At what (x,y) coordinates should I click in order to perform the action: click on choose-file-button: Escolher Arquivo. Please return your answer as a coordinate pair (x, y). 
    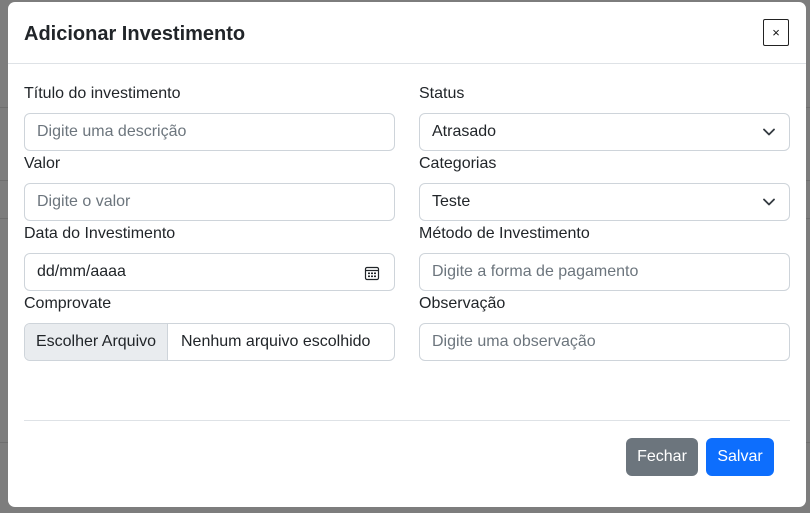
    Looking at the image, I should click on (96, 342).